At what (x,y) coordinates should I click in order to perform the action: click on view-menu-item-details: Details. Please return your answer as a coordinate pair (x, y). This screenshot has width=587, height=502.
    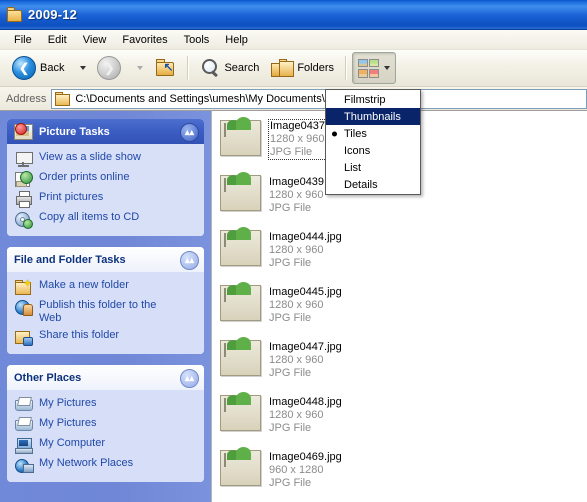
    Looking at the image, I should click on (373, 184).